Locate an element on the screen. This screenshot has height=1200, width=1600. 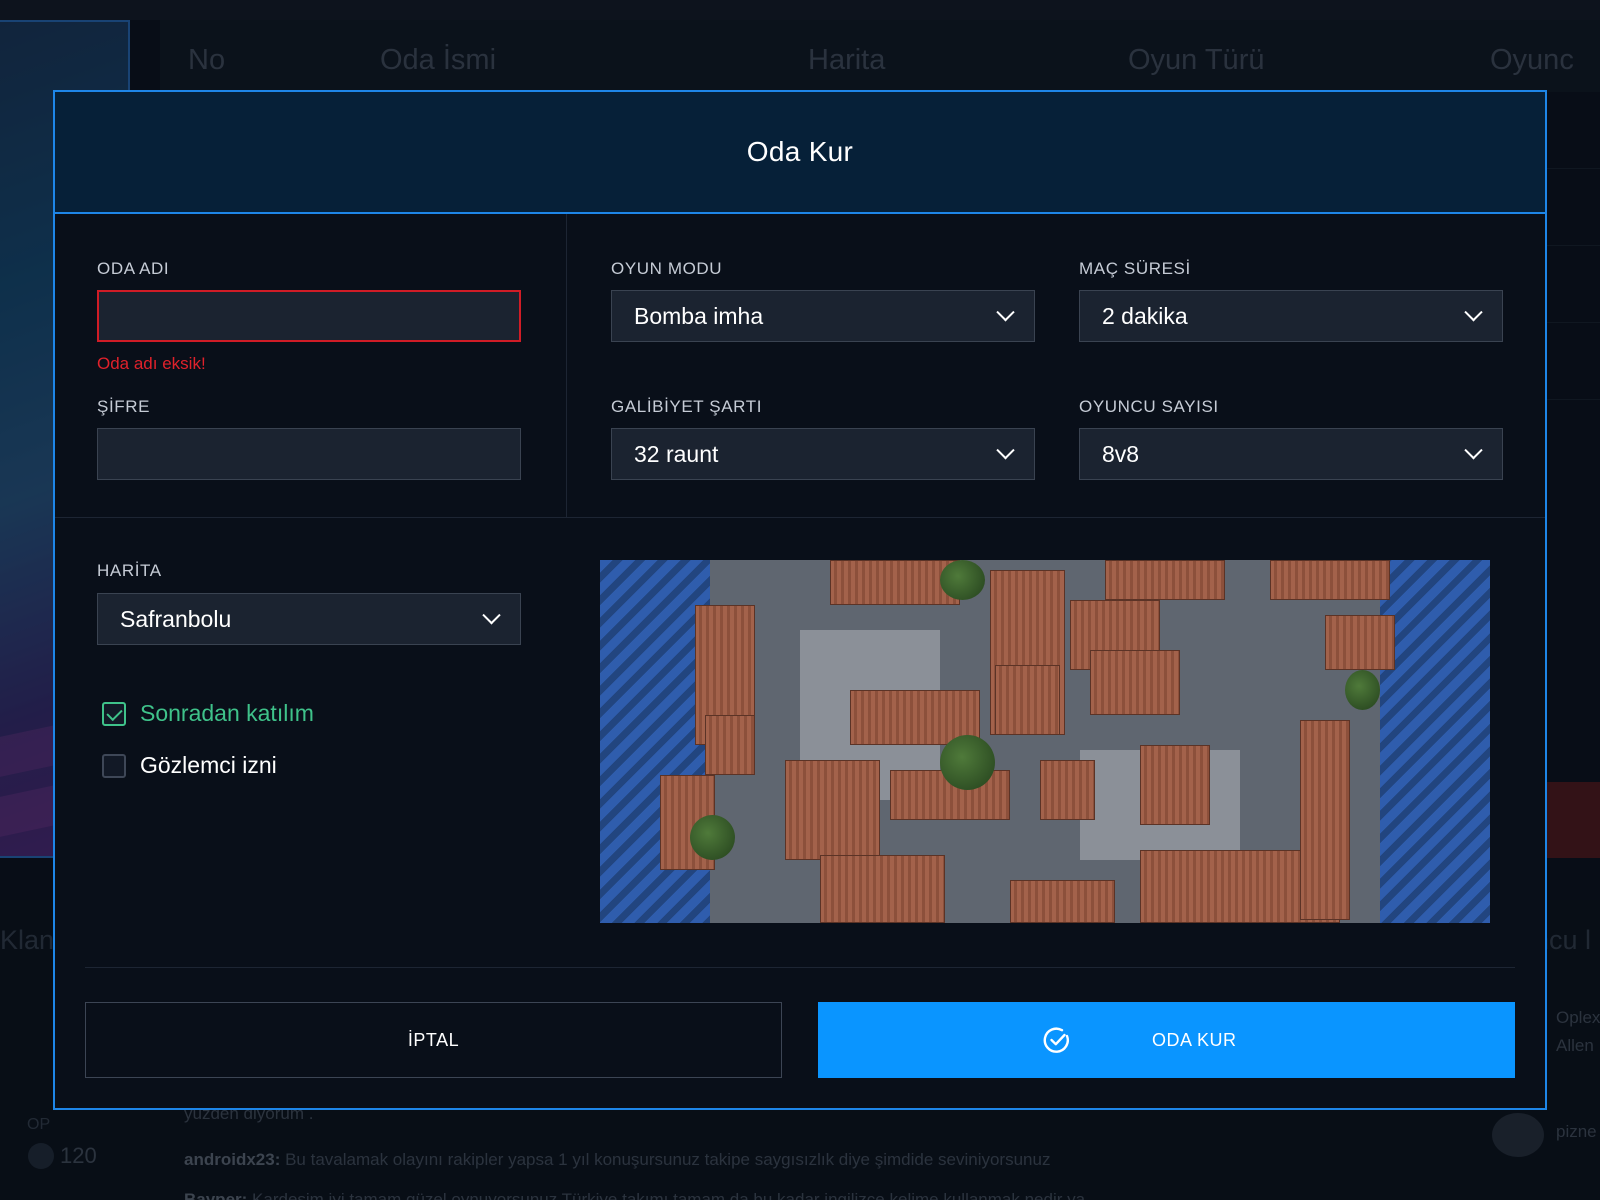
player-count-select: 8v8 is located at coordinates (1291, 454).